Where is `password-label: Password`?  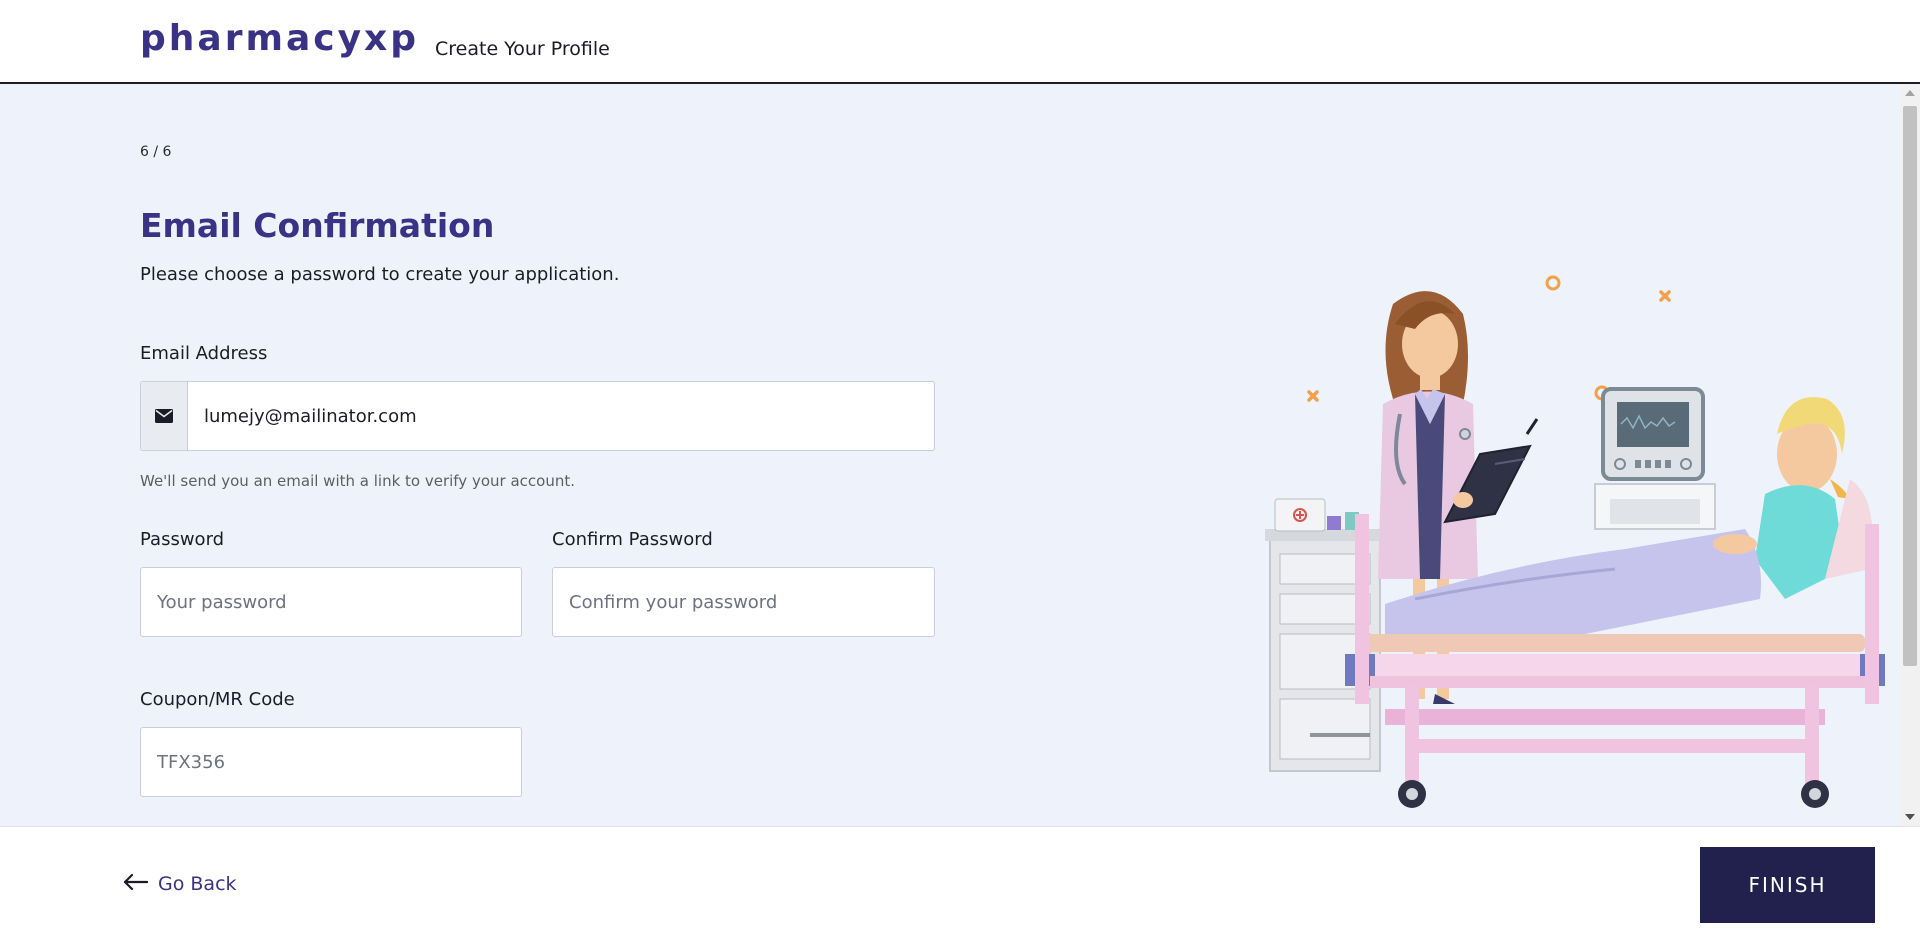 password-label: Password is located at coordinates (182, 539).